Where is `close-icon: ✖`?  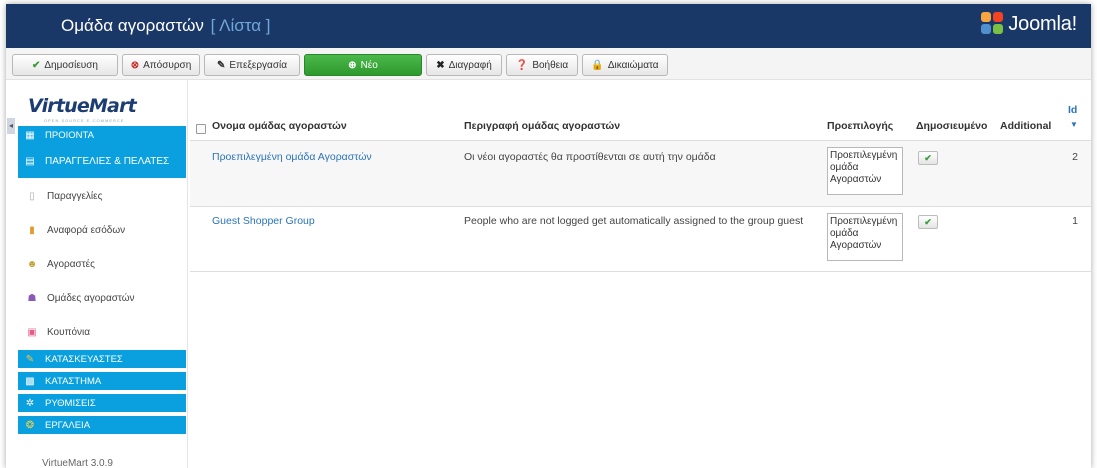
close-icon: ✖ is located at coordinates (440, 65).